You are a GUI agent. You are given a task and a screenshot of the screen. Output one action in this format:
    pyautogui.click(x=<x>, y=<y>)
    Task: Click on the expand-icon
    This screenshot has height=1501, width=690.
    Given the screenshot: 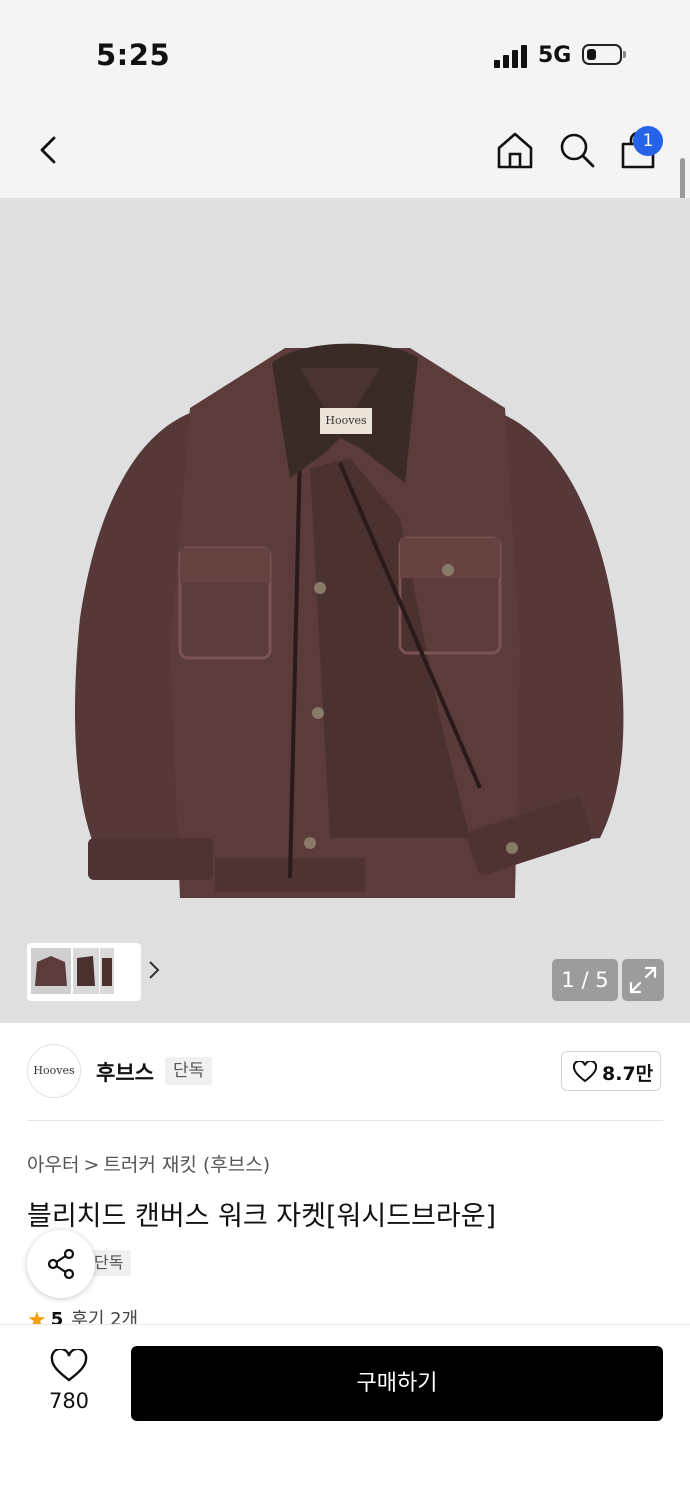 What is the action you would take?
    pyautogui.click(x=643, y=980)
    